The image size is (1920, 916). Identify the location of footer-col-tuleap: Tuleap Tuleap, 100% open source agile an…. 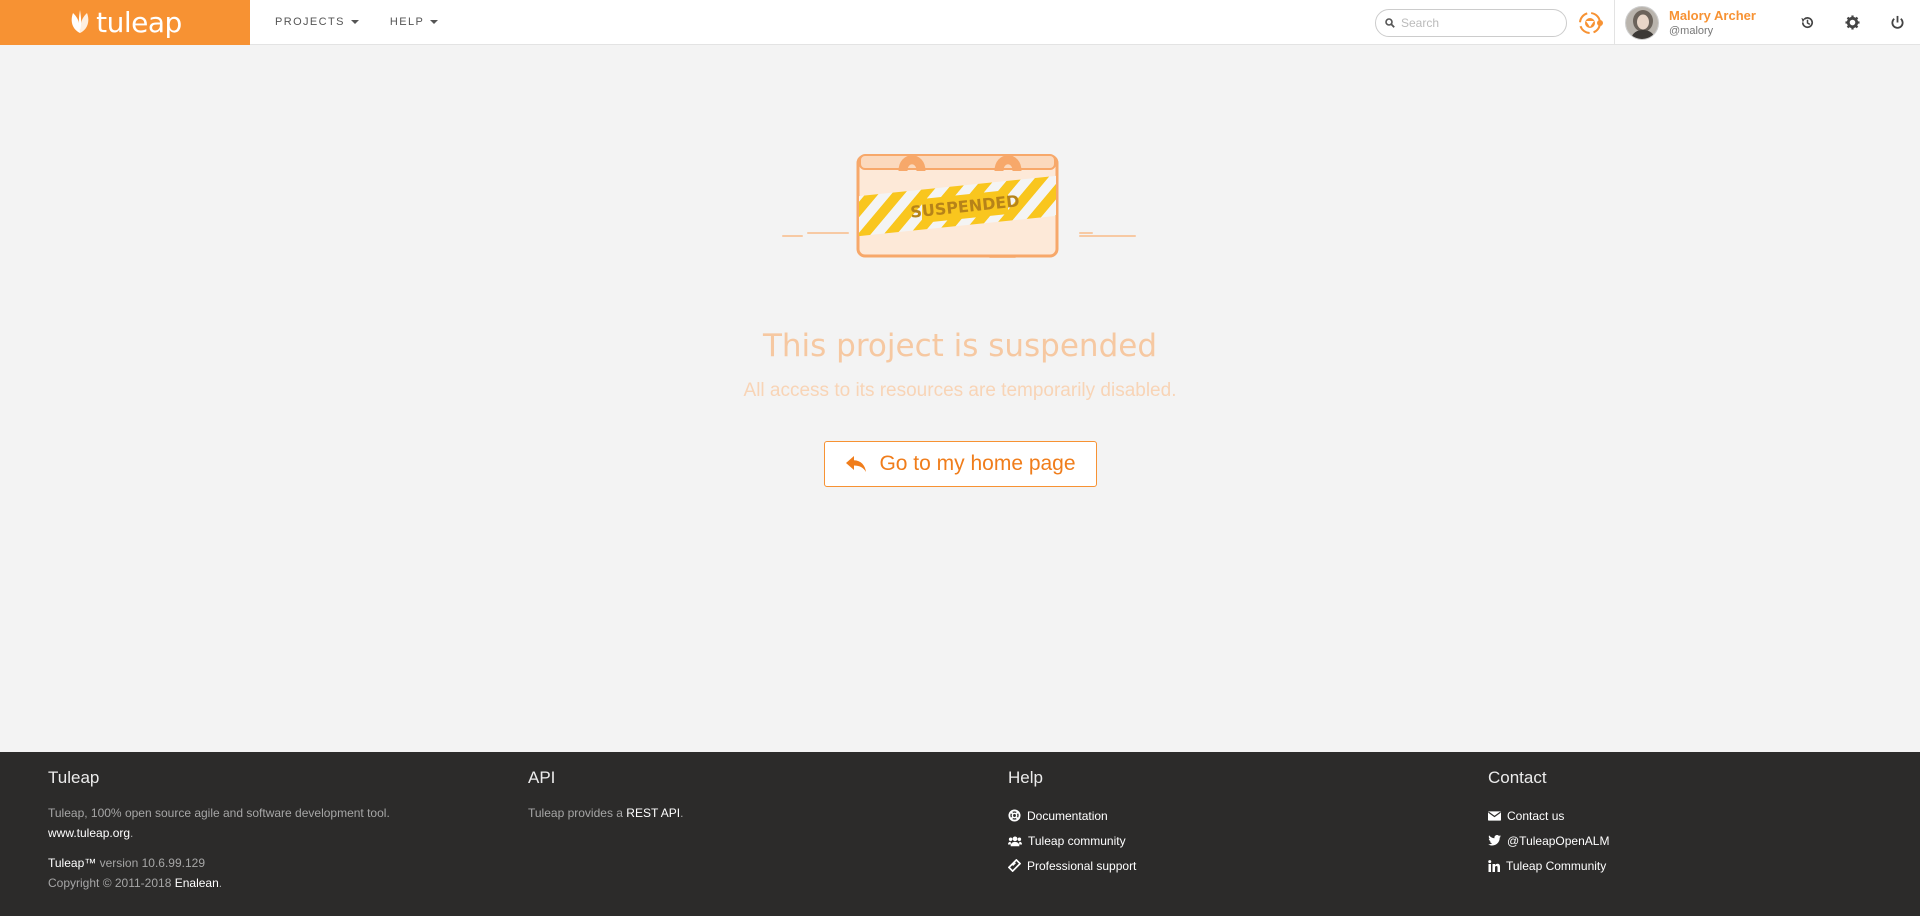
(258, 830).